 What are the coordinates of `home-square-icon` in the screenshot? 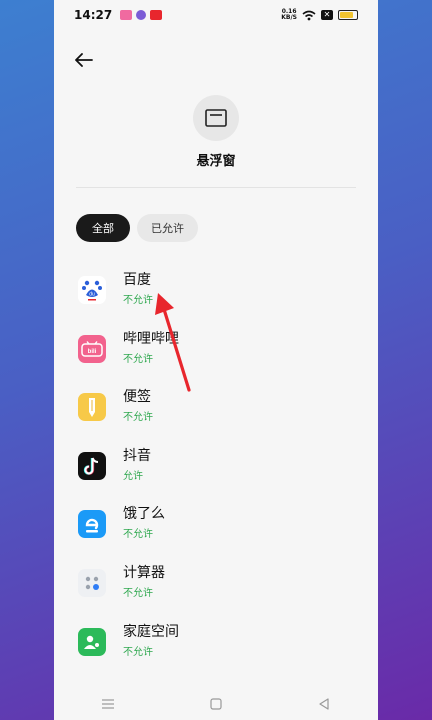 It's located at (216, 704).